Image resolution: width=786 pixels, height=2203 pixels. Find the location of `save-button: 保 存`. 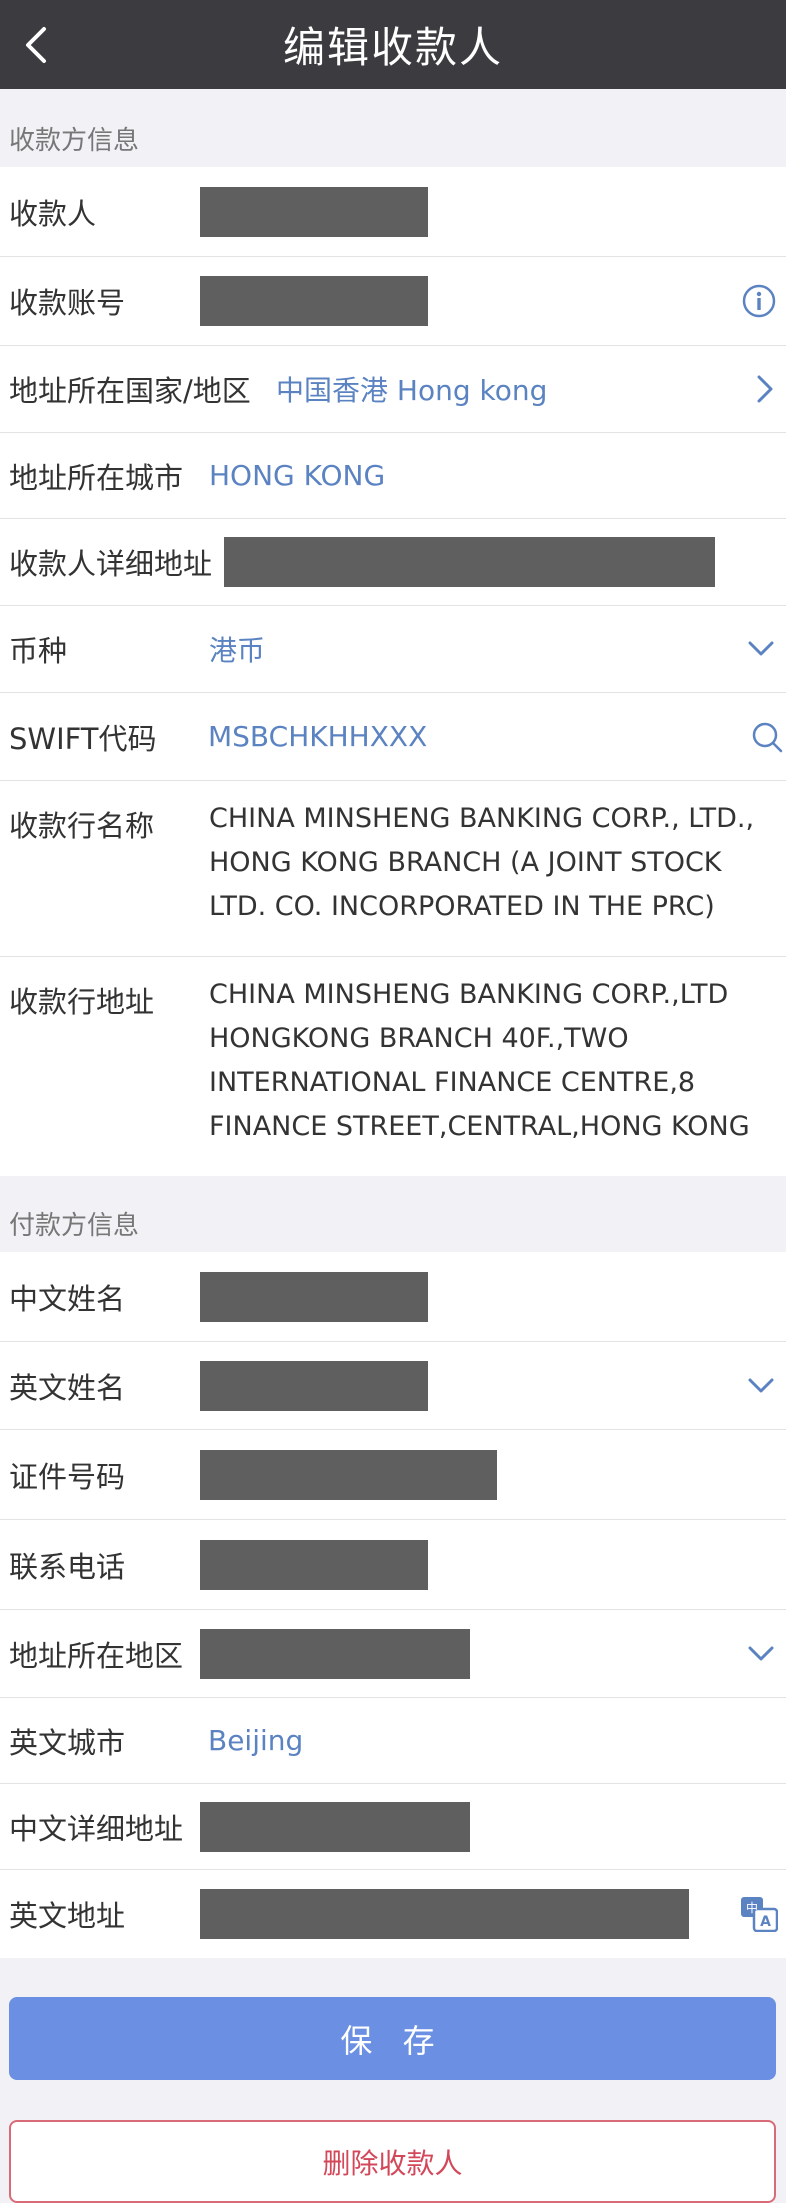

save-button: 保 存 is located at coordinates (392, 2038).